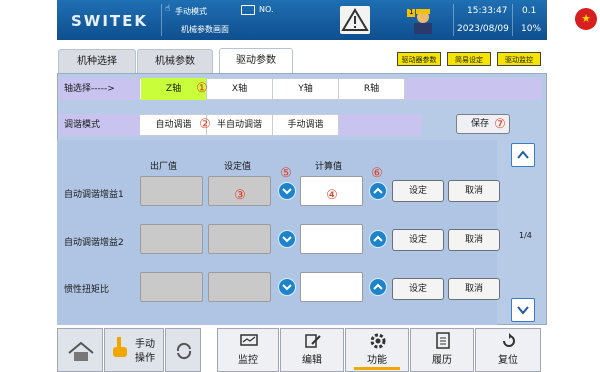 This screenshot has height=372, width=600. Describe the element at coordinates (519, 59) in the screenshot. I see `tag-drive-monitor: 驱动监控` at that location.